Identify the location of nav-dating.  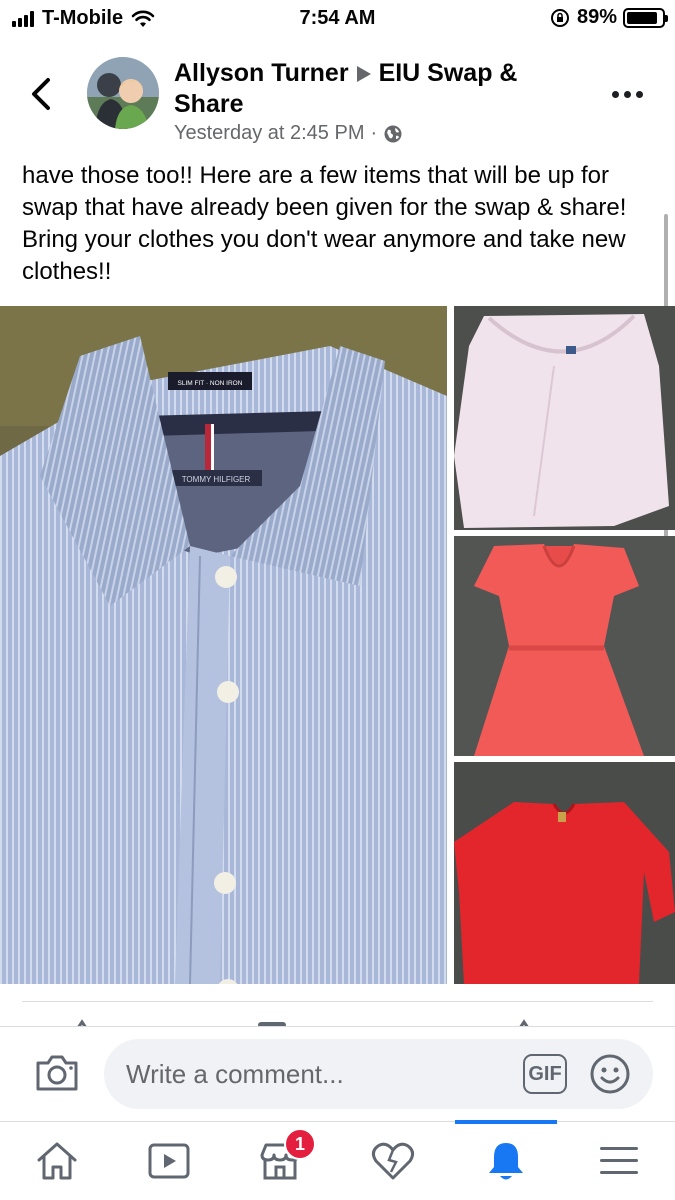
(393, 1160).